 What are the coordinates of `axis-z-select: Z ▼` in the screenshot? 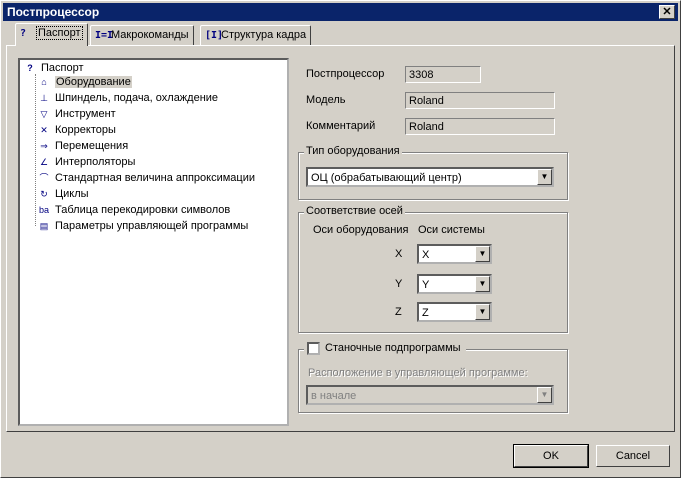 It's located at (454, 312).